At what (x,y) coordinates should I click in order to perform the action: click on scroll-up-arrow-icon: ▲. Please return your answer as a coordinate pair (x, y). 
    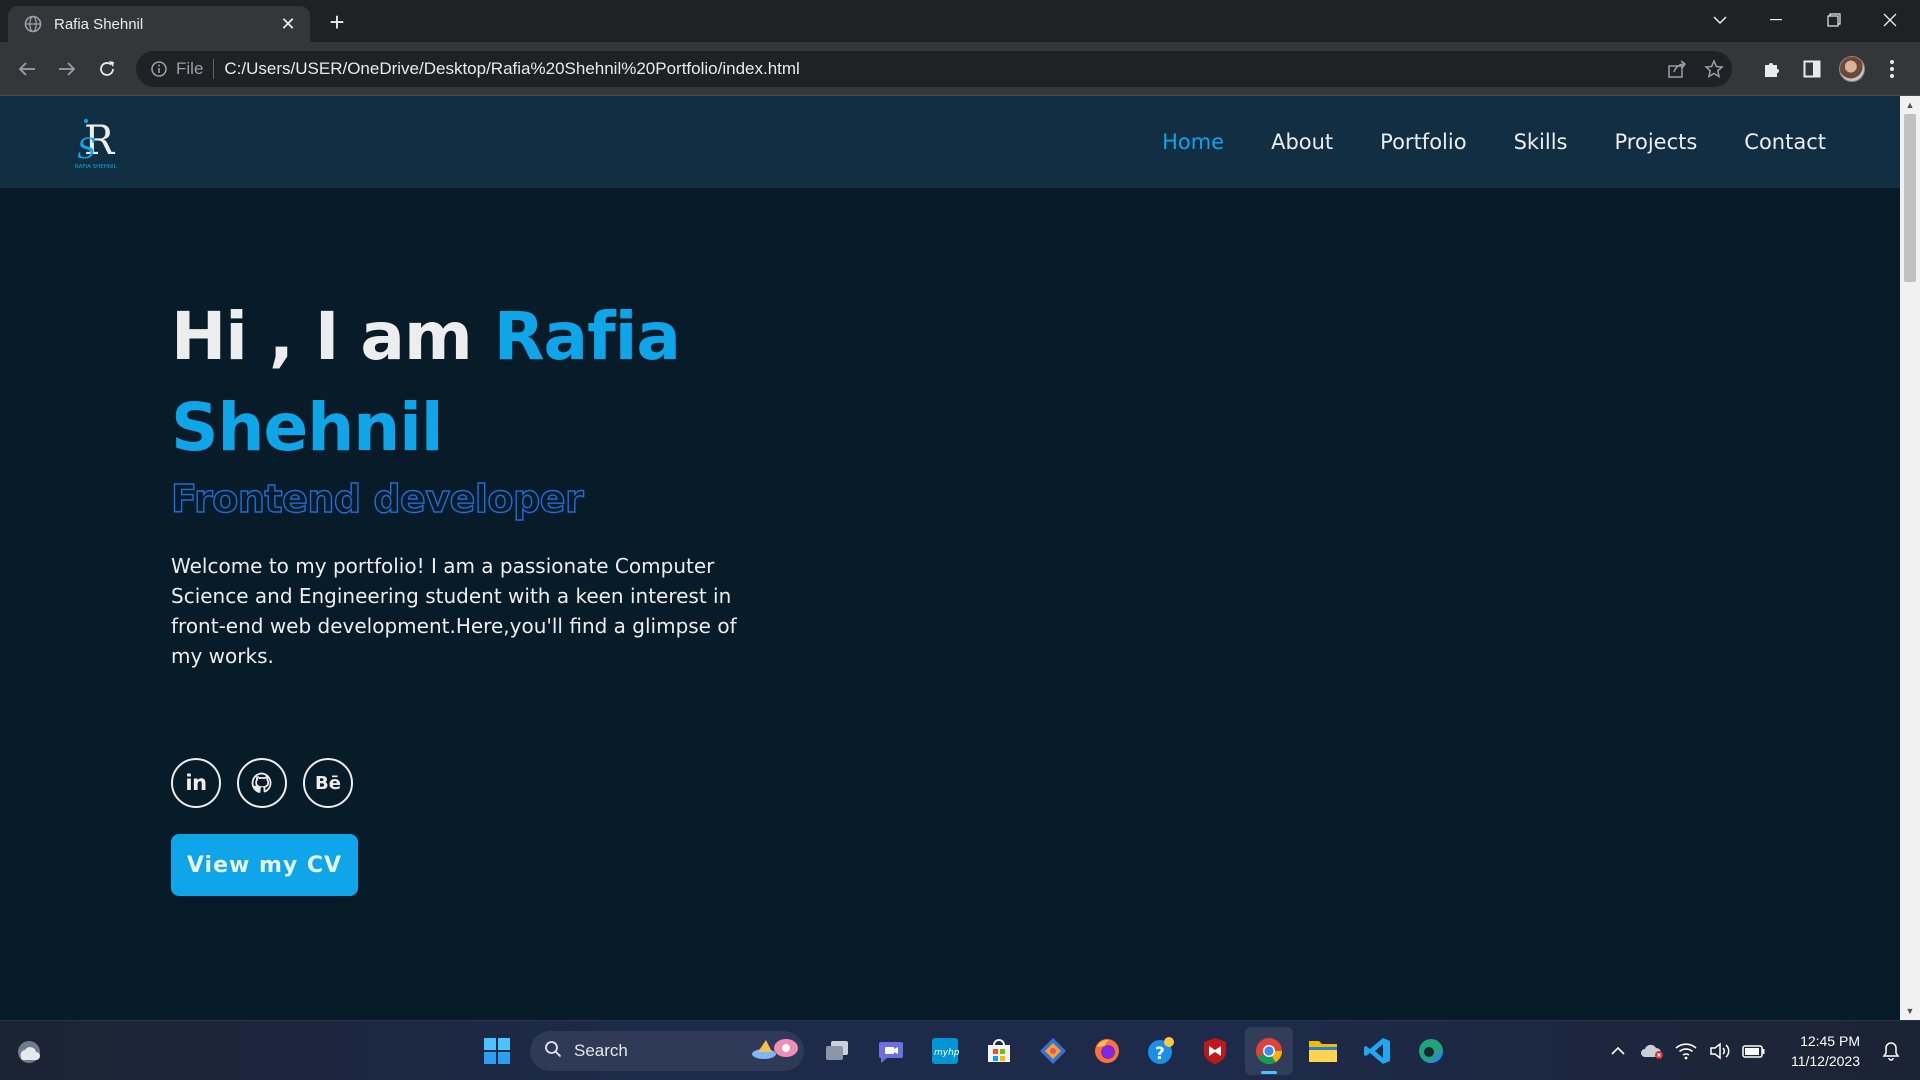
    Looking at the image, I should click on (1910, 105).